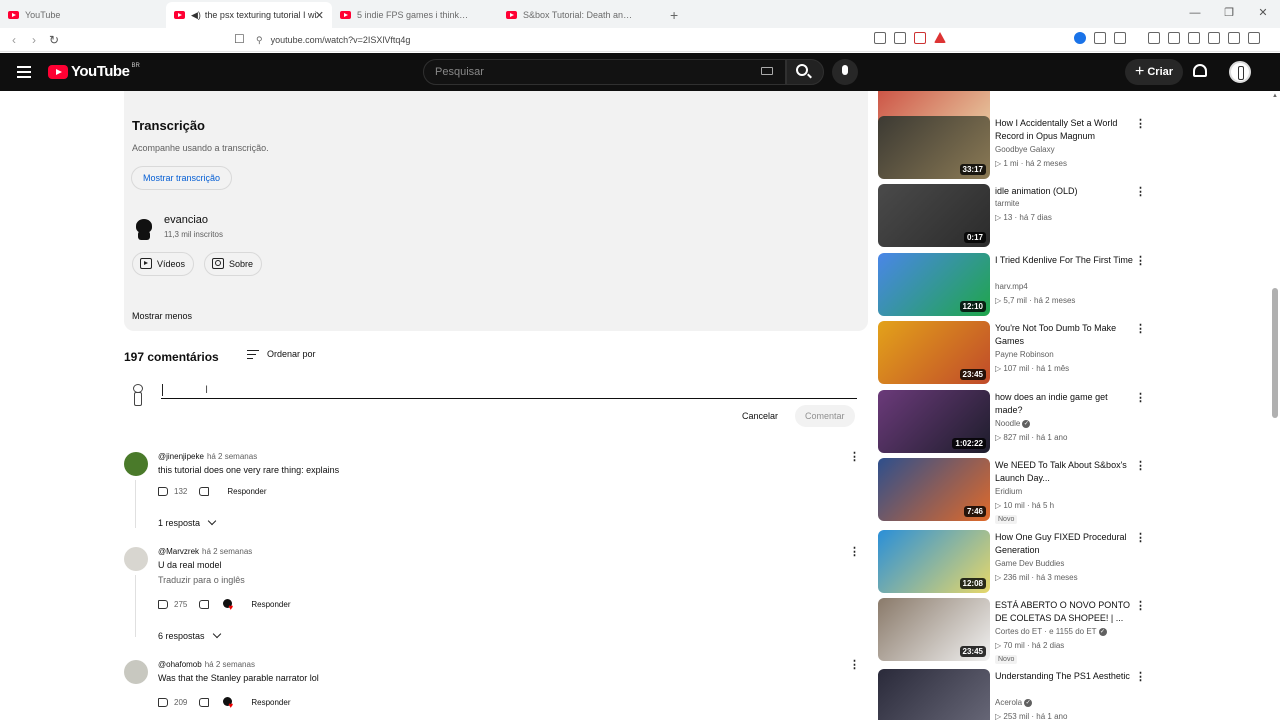 Image resolution: width=1280 pixels, height=720 pixels. What do you see at coordinates (178, 551) in the screenshot?
I see `comment-author: @Marvzrek` at bounding box center [178, 551].